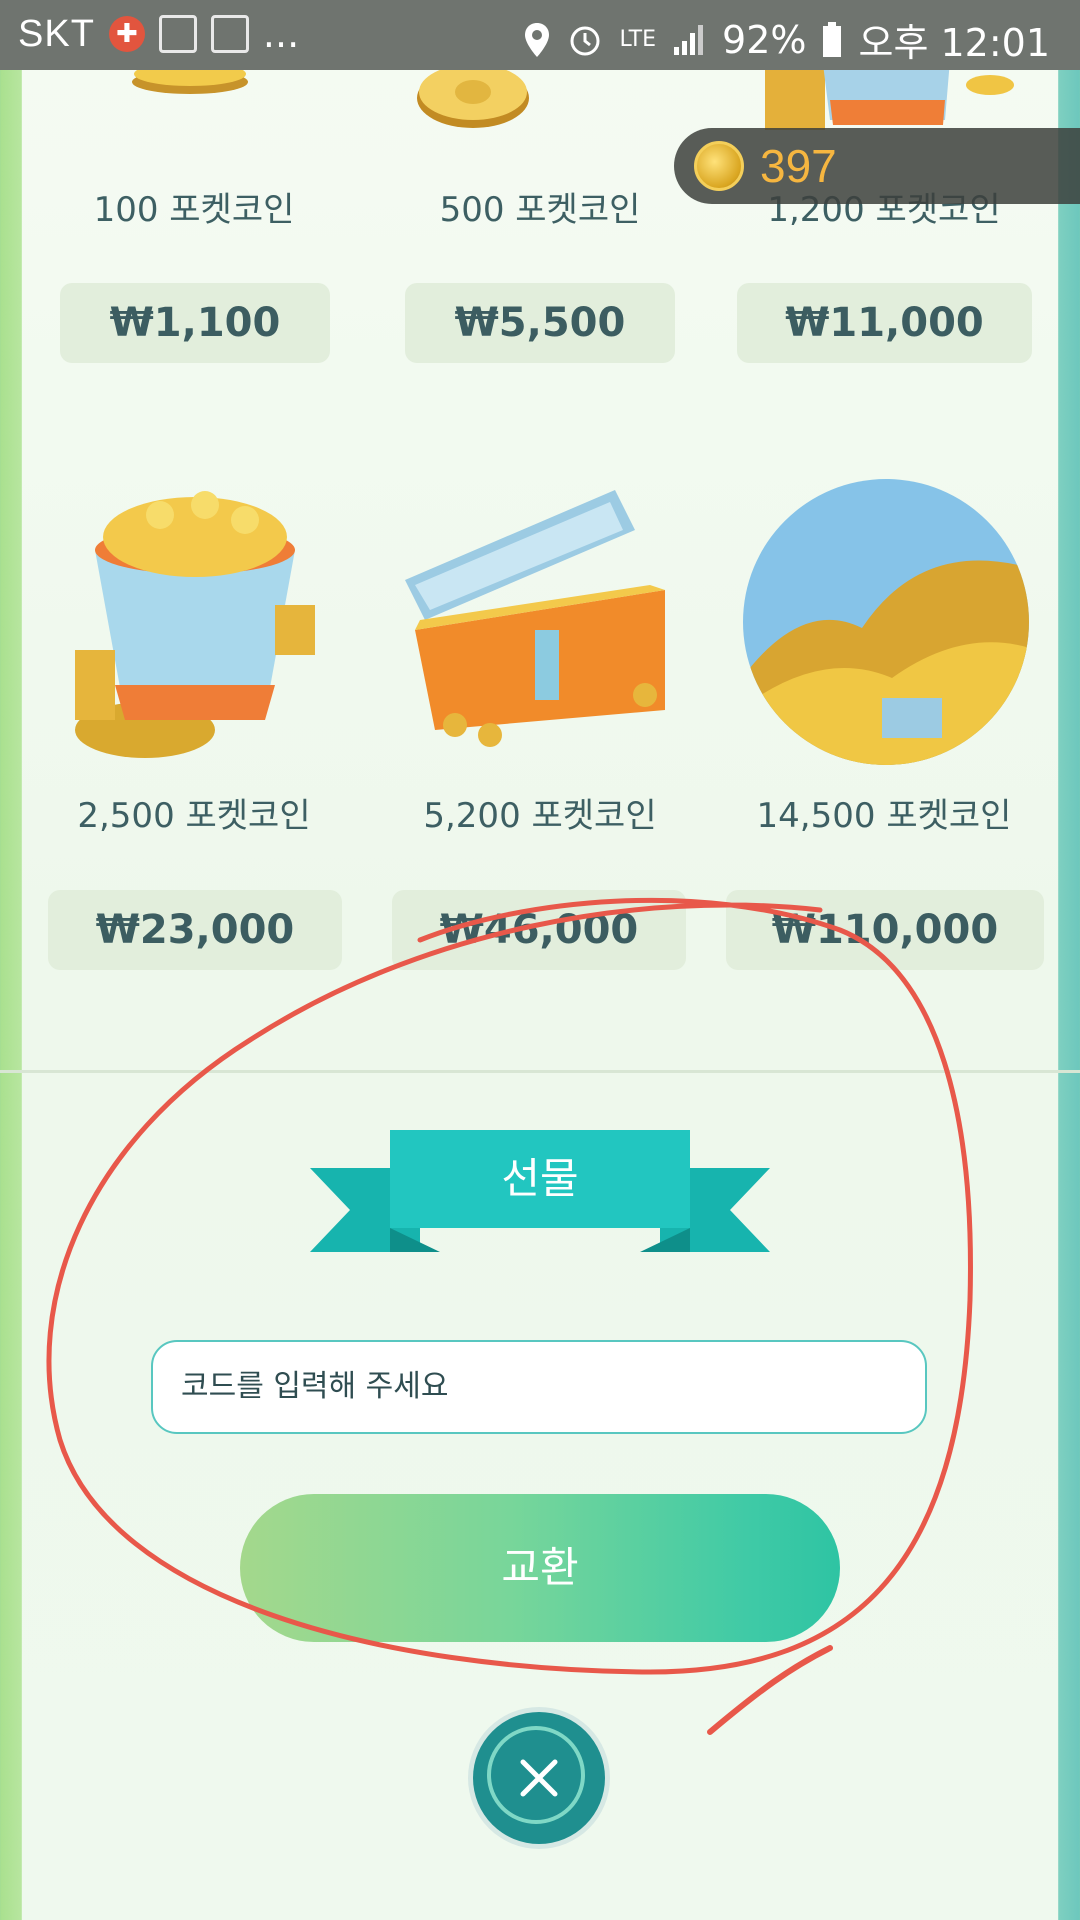 The image size is (1080, 1920). I want to click on product-label-14500: 14,500 포켓코인, so click(884, 816).